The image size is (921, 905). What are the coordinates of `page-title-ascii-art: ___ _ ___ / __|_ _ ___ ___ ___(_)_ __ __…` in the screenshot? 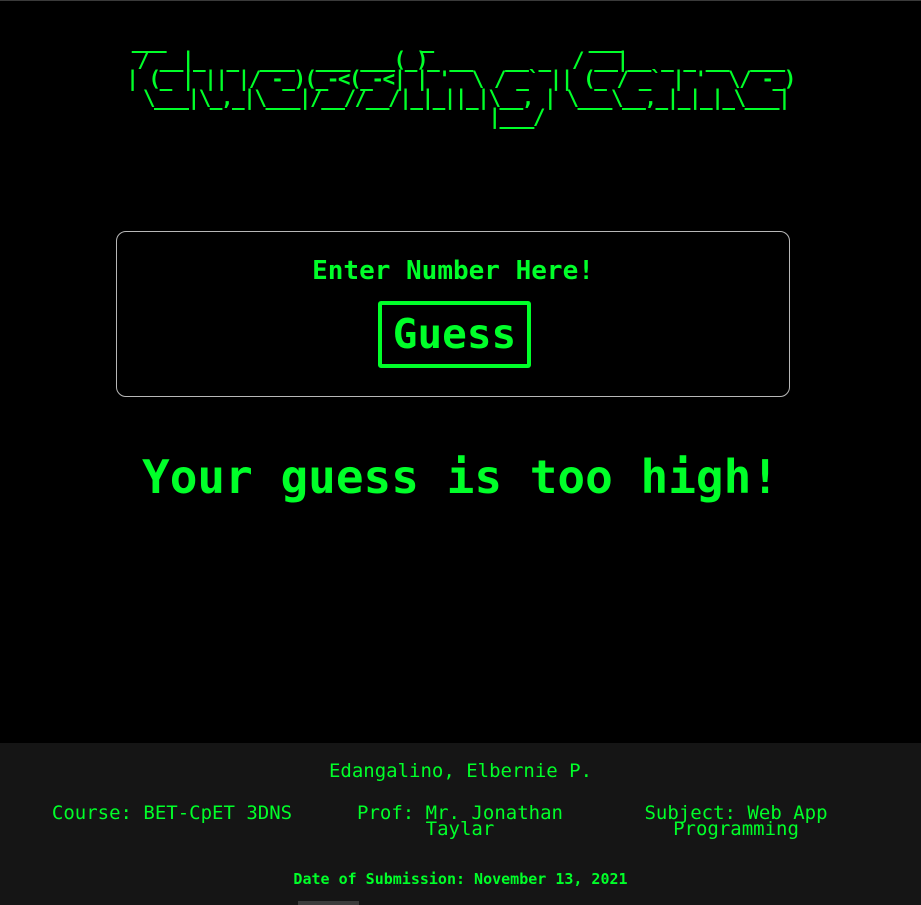 It's located at (461, 79).